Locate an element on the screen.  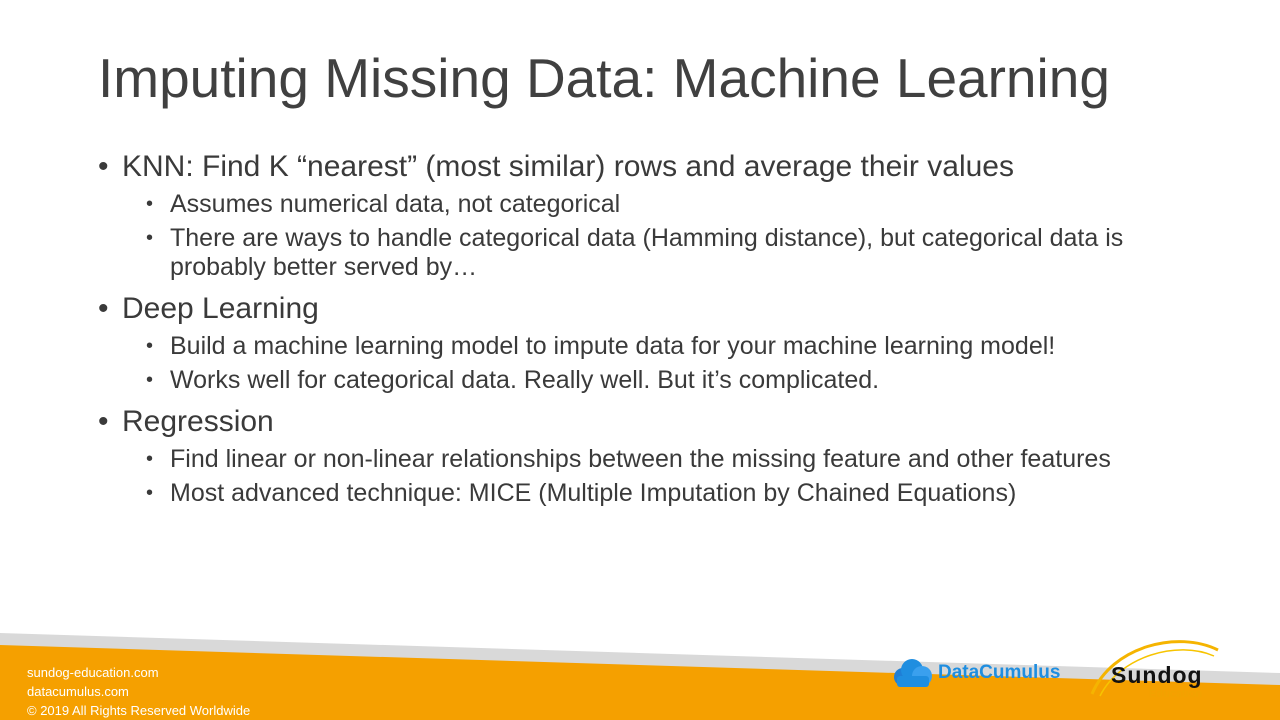
datacumulus-logo: DataCumulus is located at coordinates (975, 673).